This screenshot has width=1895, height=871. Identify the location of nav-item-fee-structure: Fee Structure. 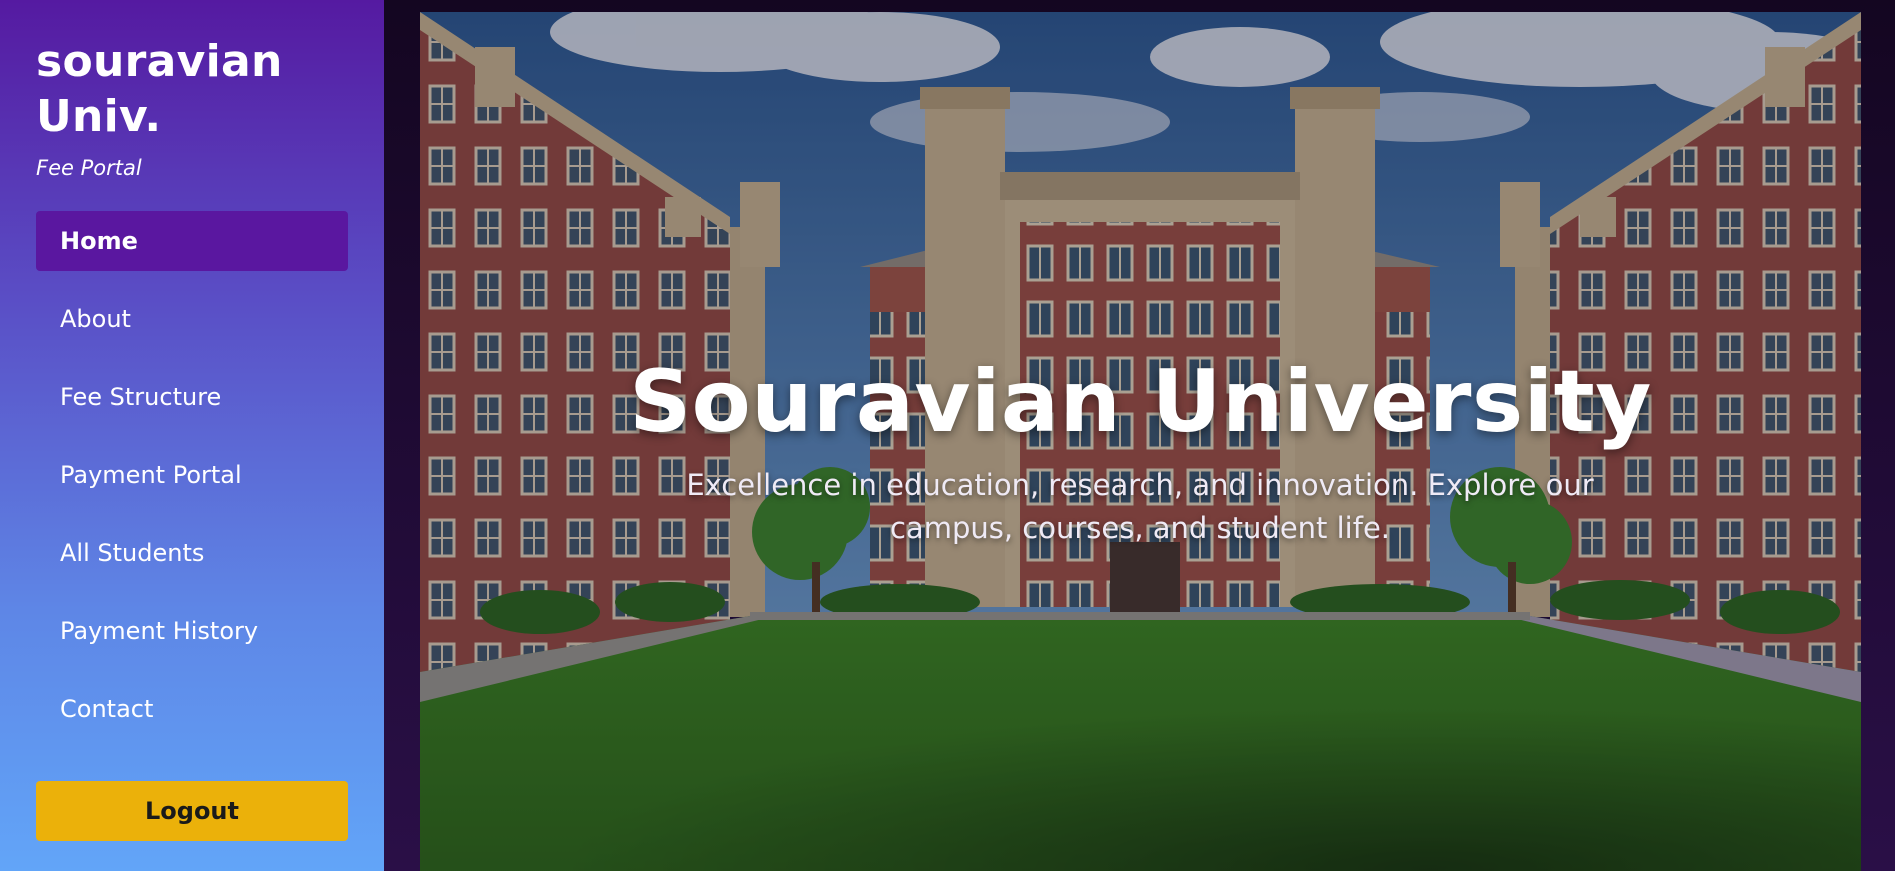
(192, 397).